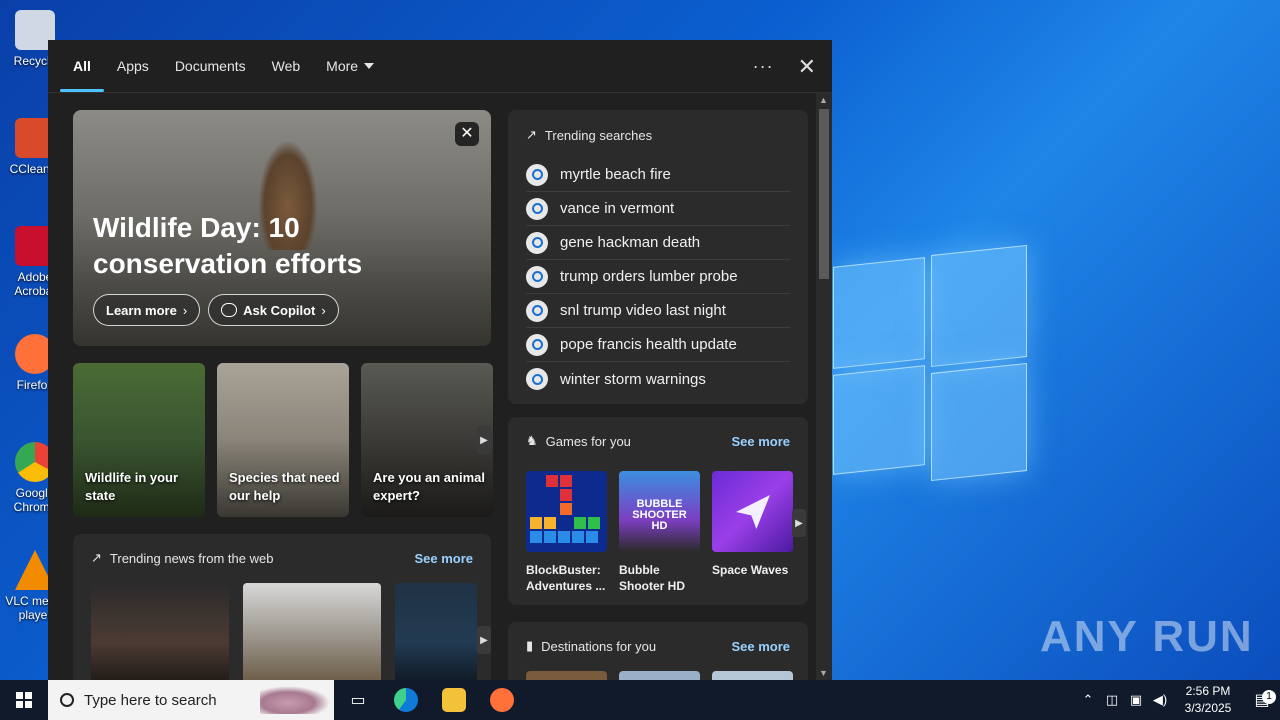  What do you see at coordinates (1136, 700) in the screenshot?
I see `network-icon: ▣` at bounding box center [1136, 700].